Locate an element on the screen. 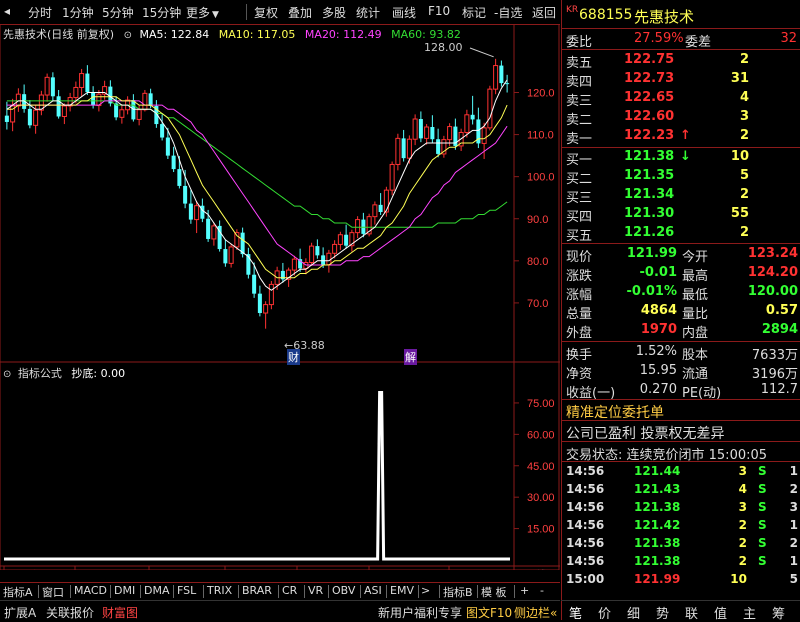  toolbar-overlay: 叠加 is located at coordinates (300, 12).